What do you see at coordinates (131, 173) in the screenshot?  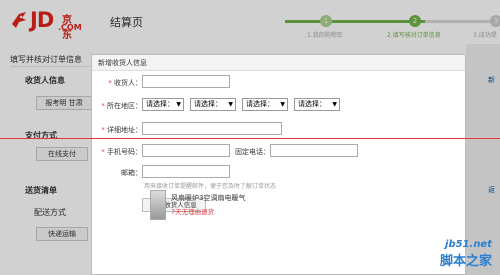 I see `email-label: 邮箱：` at bounding box center [131, 173].